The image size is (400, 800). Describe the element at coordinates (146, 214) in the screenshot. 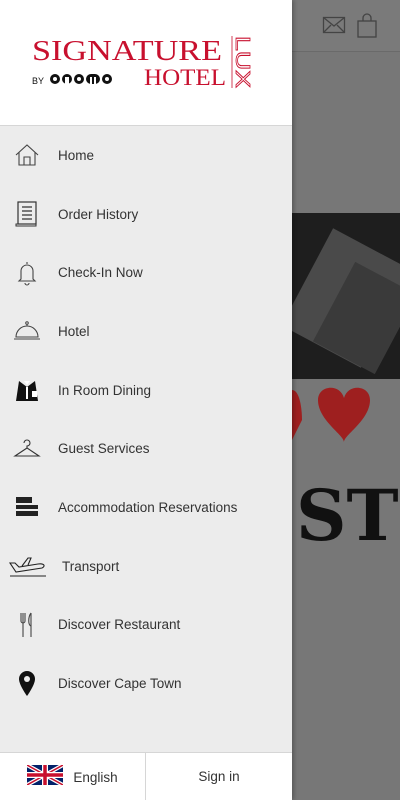

I see `menu-item-order-history: Order History` at that location.